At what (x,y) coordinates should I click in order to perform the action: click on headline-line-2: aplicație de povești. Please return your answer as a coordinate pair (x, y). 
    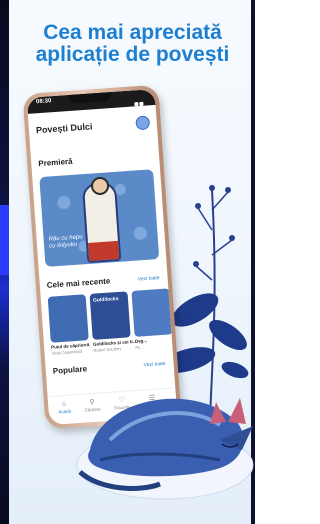
    Looking at the image, I should click on (132, 54).